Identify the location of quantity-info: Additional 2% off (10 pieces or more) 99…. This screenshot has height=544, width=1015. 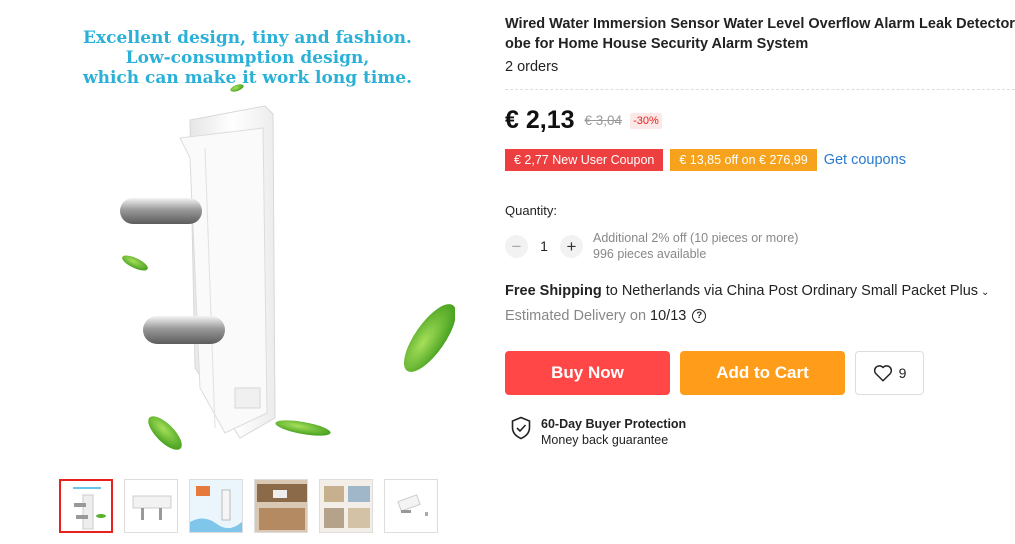
(695, 246).